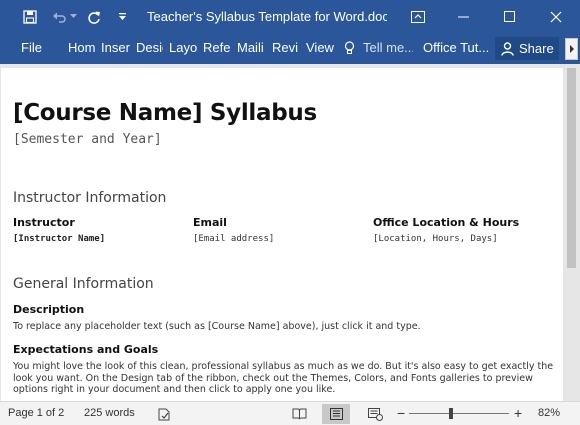  What do you see at coordinates (122, 16) in the screenshot?
I see `customize-qat-icon` at bounding box center [122, 16].